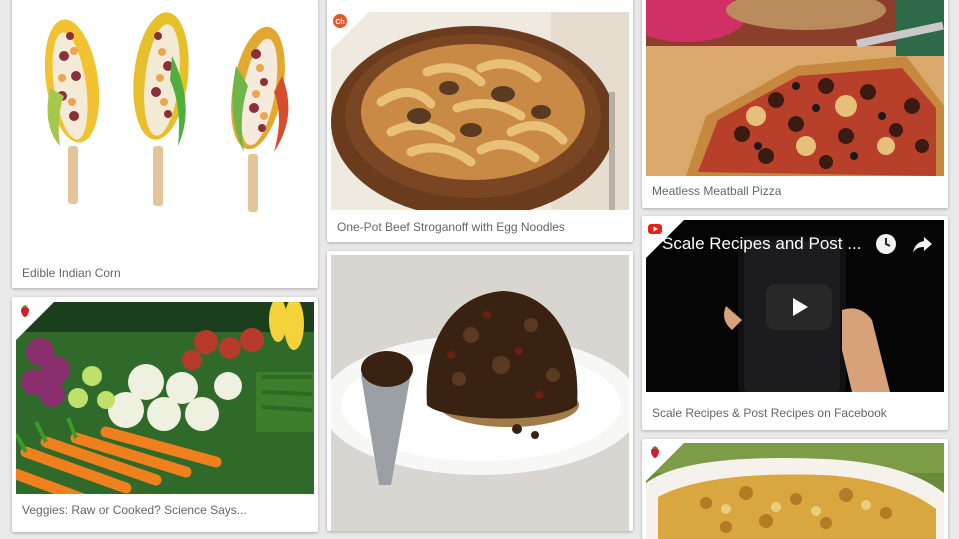  I want to click on corn-popsicle-image, so click(165, 126).